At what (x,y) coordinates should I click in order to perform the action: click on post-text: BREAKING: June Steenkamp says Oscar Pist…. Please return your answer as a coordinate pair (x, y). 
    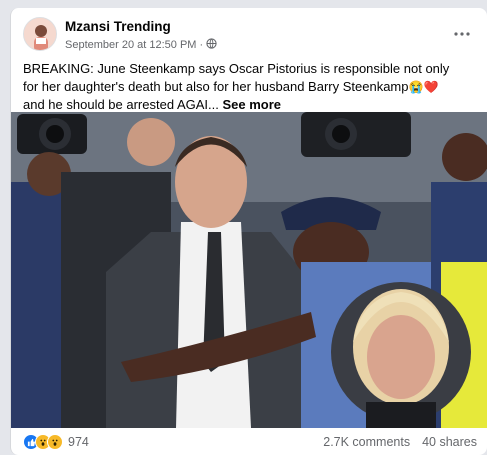
    Looking at the image, I should click on (243, 87).